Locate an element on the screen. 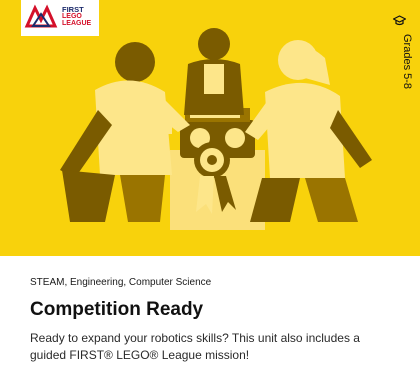  first-lego-league-logo: FIRST LEGO LEAGUE is located at coordinates (60, 18).